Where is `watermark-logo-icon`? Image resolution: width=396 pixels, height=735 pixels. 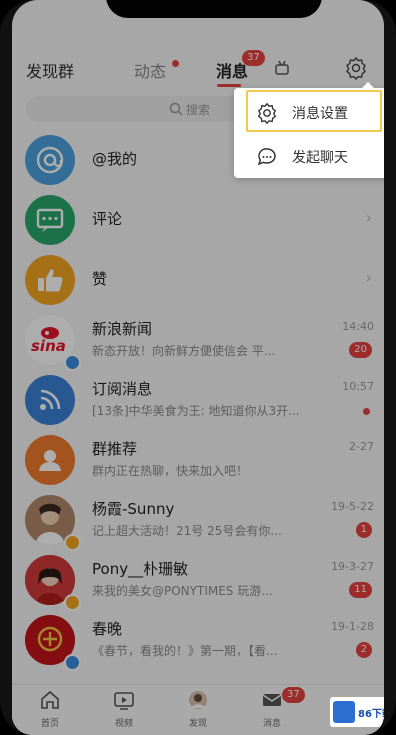 watermark-logo-icon is located at coordinates (344, 712).